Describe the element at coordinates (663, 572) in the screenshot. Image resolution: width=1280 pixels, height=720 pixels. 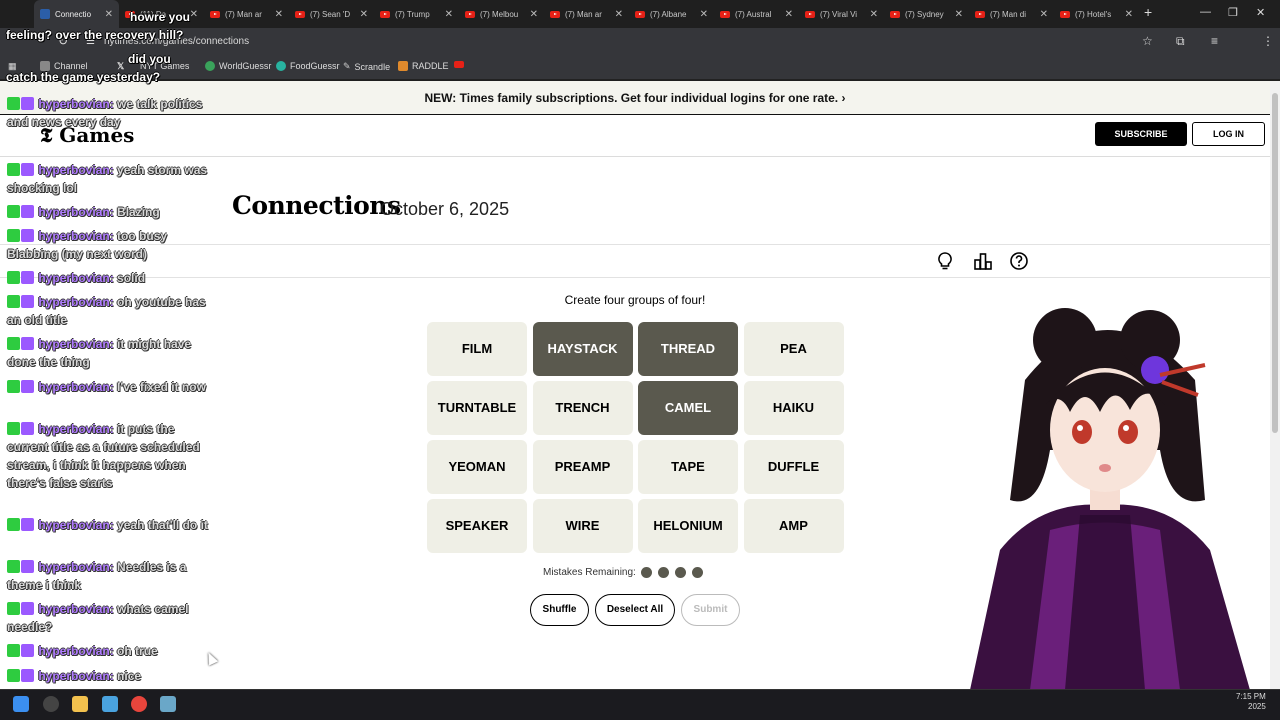
I see `mistake-dot` at that location.